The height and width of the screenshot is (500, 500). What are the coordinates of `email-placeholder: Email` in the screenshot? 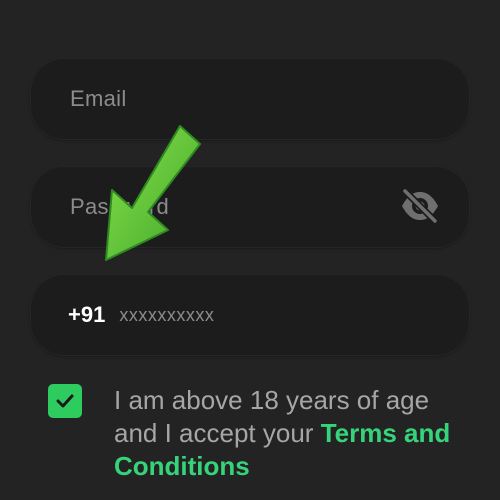 It's located at (98, 98).